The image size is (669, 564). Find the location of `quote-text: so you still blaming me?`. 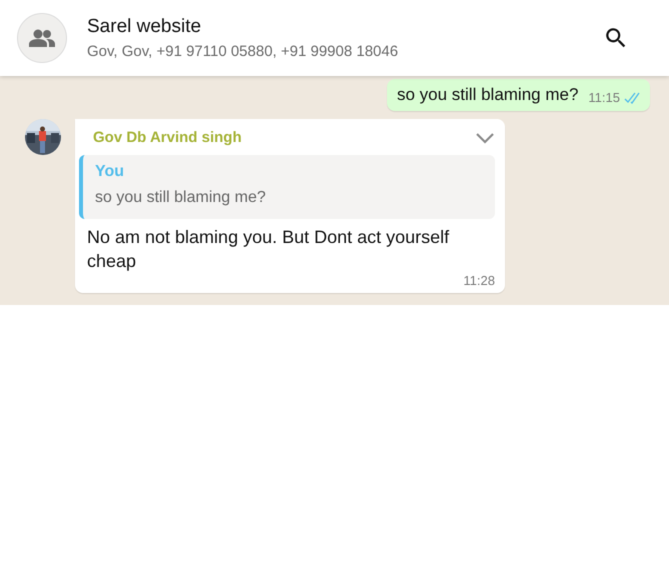

quote-text: so you still blaming me? is located at coordinates (181, 198).